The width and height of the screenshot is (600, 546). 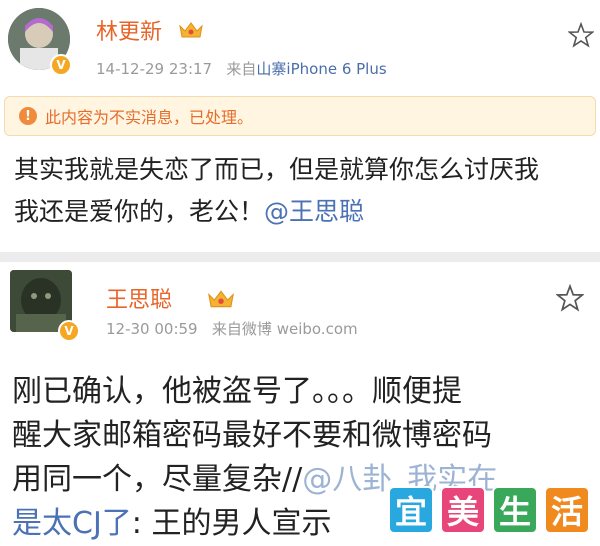 What do you see at coordinates (139, 211) in the screenshot?
I see `post-text-line-2-body: 我还是爱你的，老公！` at bounding box center [139, 211].